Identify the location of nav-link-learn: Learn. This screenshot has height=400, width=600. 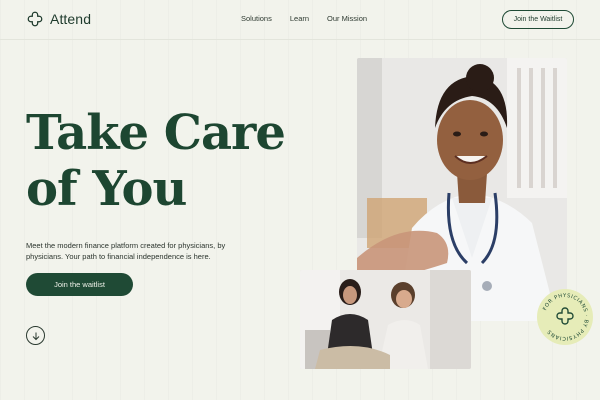
(299, 18).